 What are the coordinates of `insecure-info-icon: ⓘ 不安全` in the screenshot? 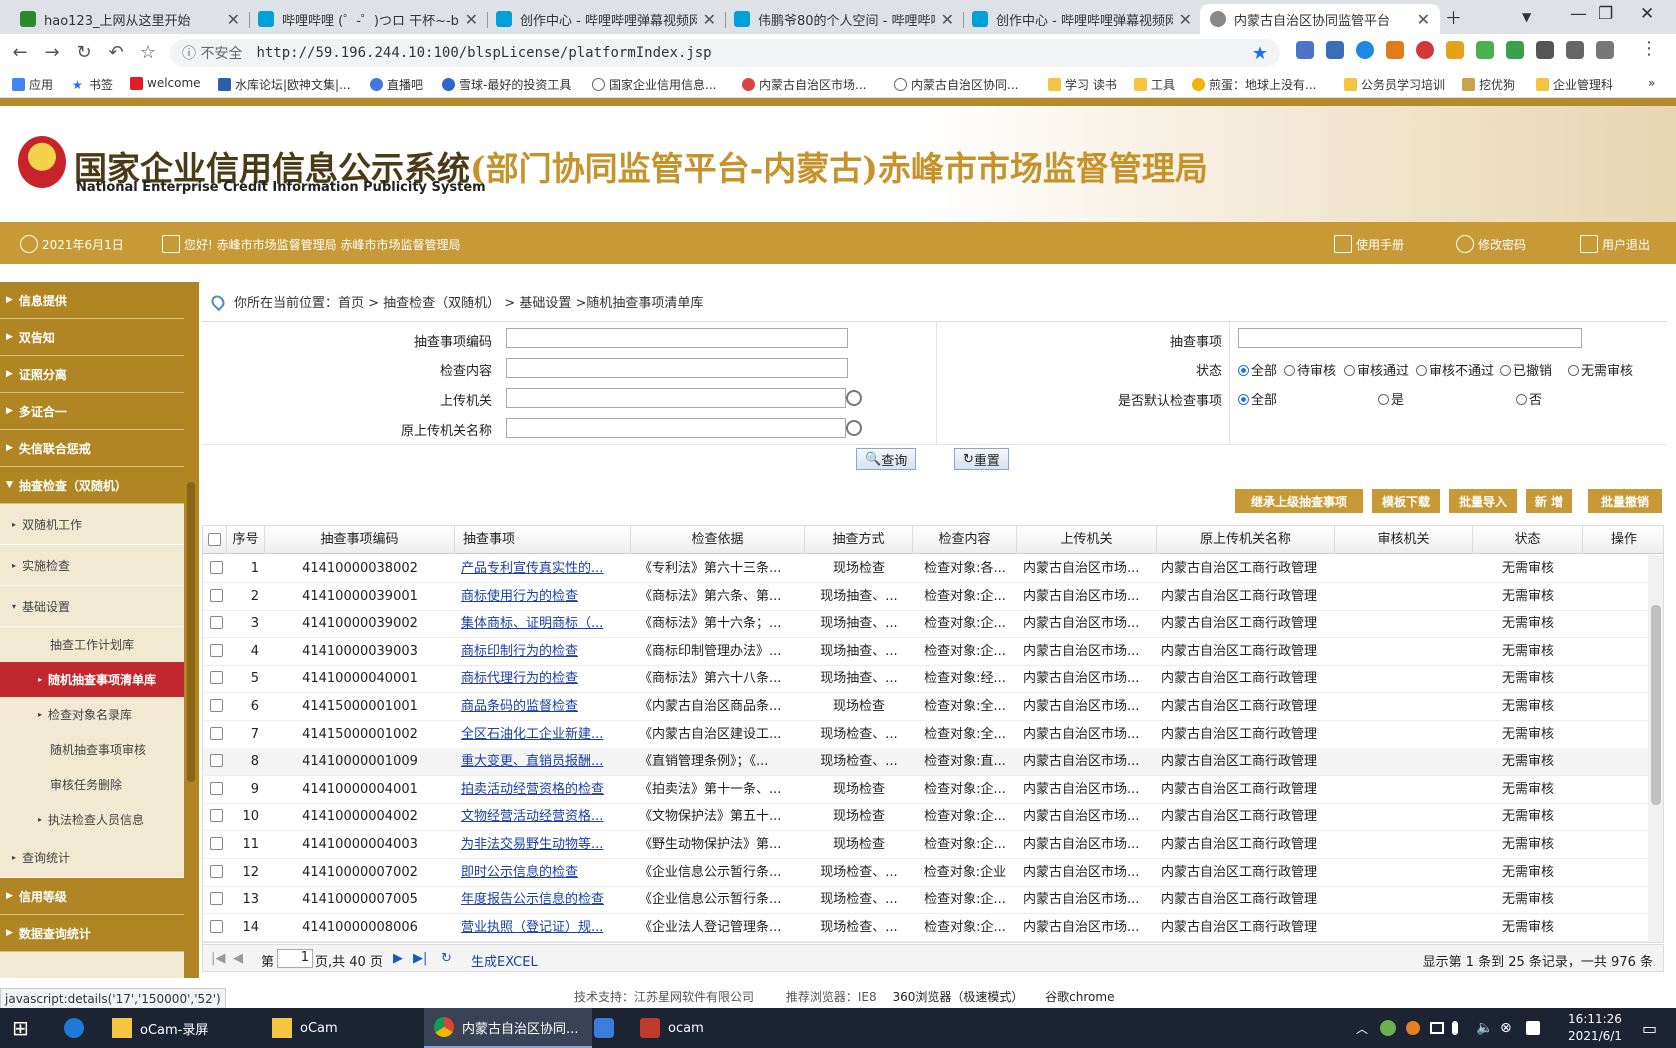 It's located at (212, 53).